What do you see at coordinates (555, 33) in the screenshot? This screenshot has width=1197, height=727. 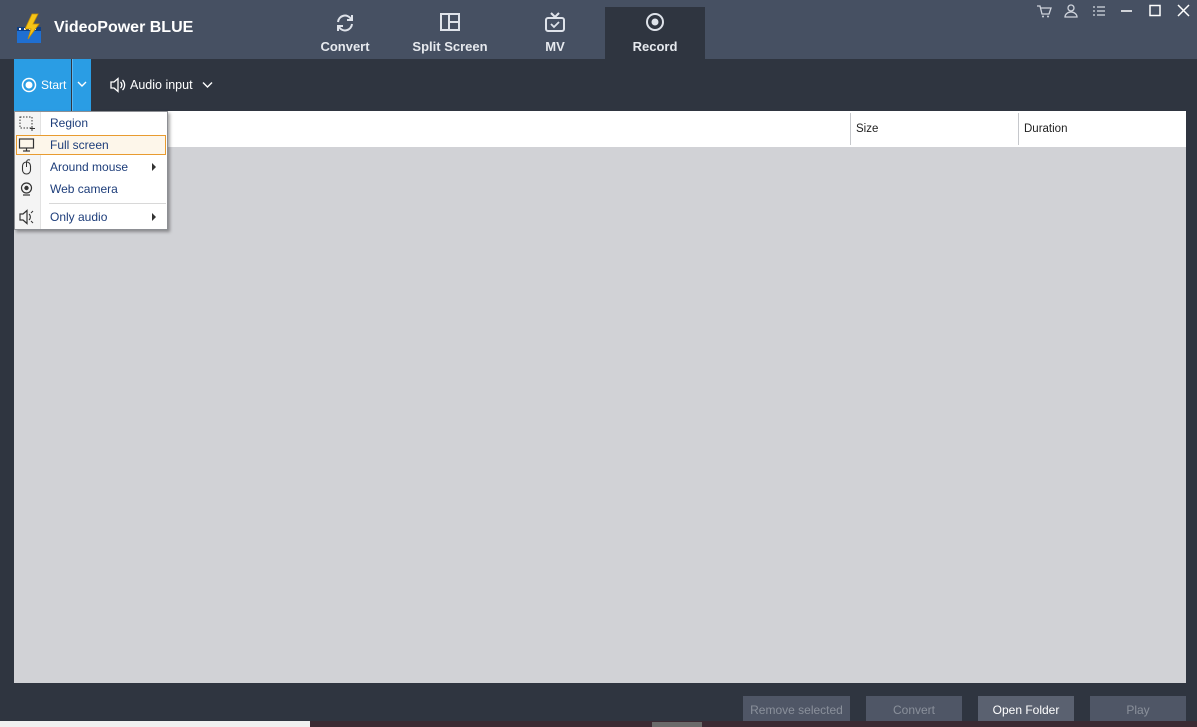 I see `tab-mv: MV` at bounding box center [555, 33].